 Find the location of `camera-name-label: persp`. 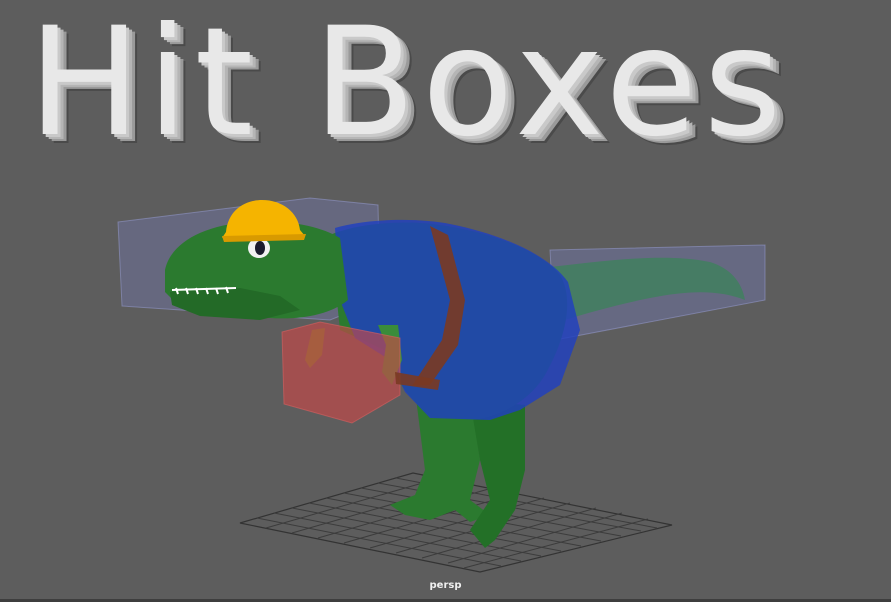

camera-name-label: persp is located at coordinates (445, 585).